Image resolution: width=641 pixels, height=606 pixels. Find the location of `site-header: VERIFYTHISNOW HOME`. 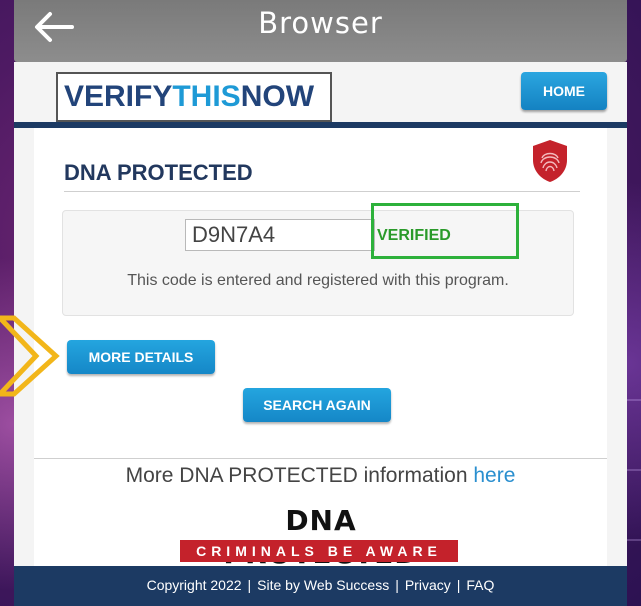

site-header: VERIFYTHISNOW HOME is located at coordinates (320, 92).